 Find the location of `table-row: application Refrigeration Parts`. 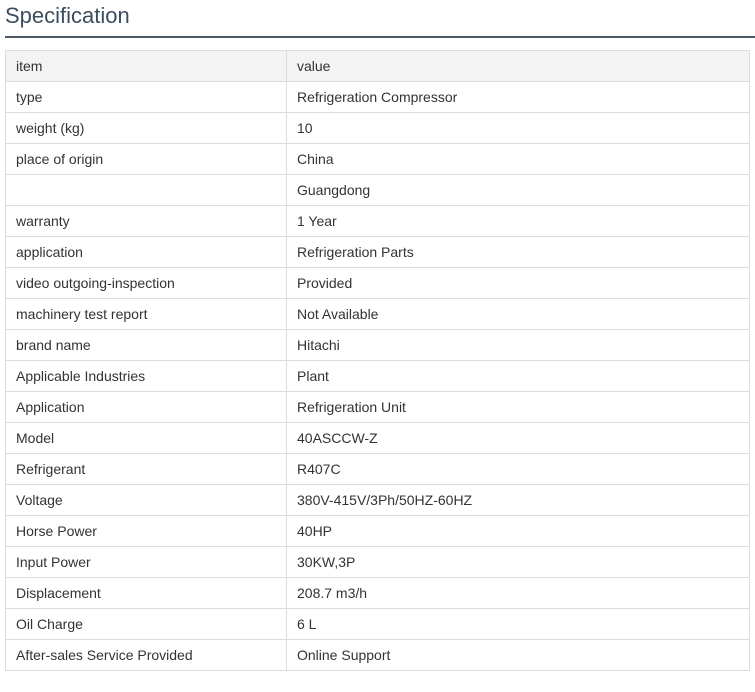

table-row: application Refrigeration Parts is located at coordinates (377, 252).